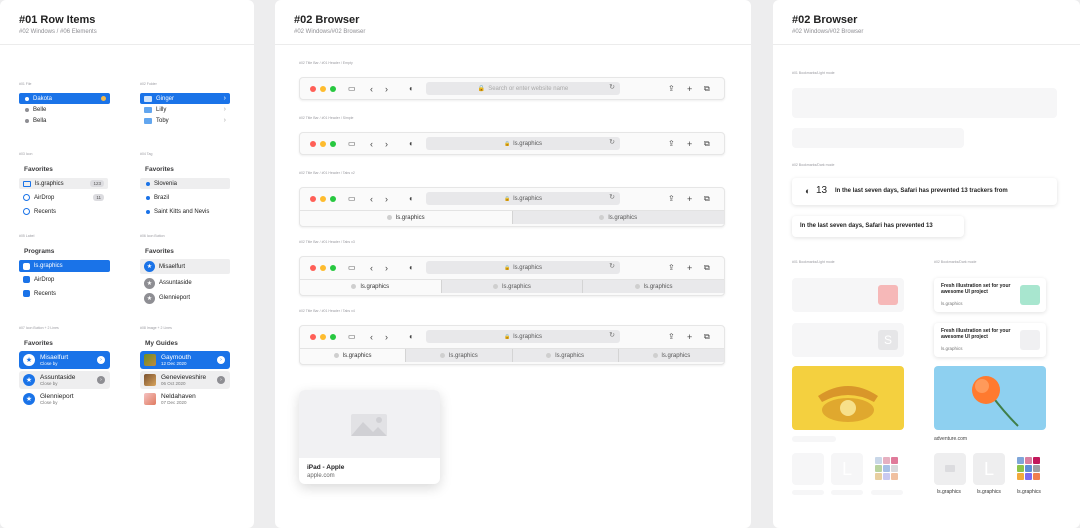 This screenshot has width=1080, height=528. What do you see at coordinates (64, 120) in the screenshot?
I see `file-row-bella: Bella` at bounding box center [64, 120].